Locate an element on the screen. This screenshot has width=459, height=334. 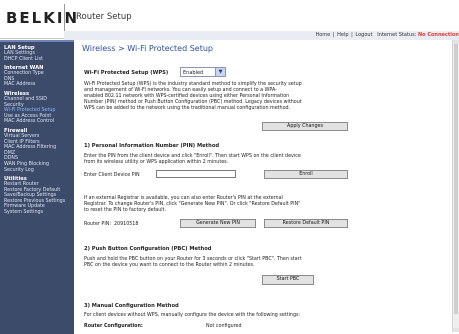
router-pin-value: 20910518 is located at coordinates (126, 224).